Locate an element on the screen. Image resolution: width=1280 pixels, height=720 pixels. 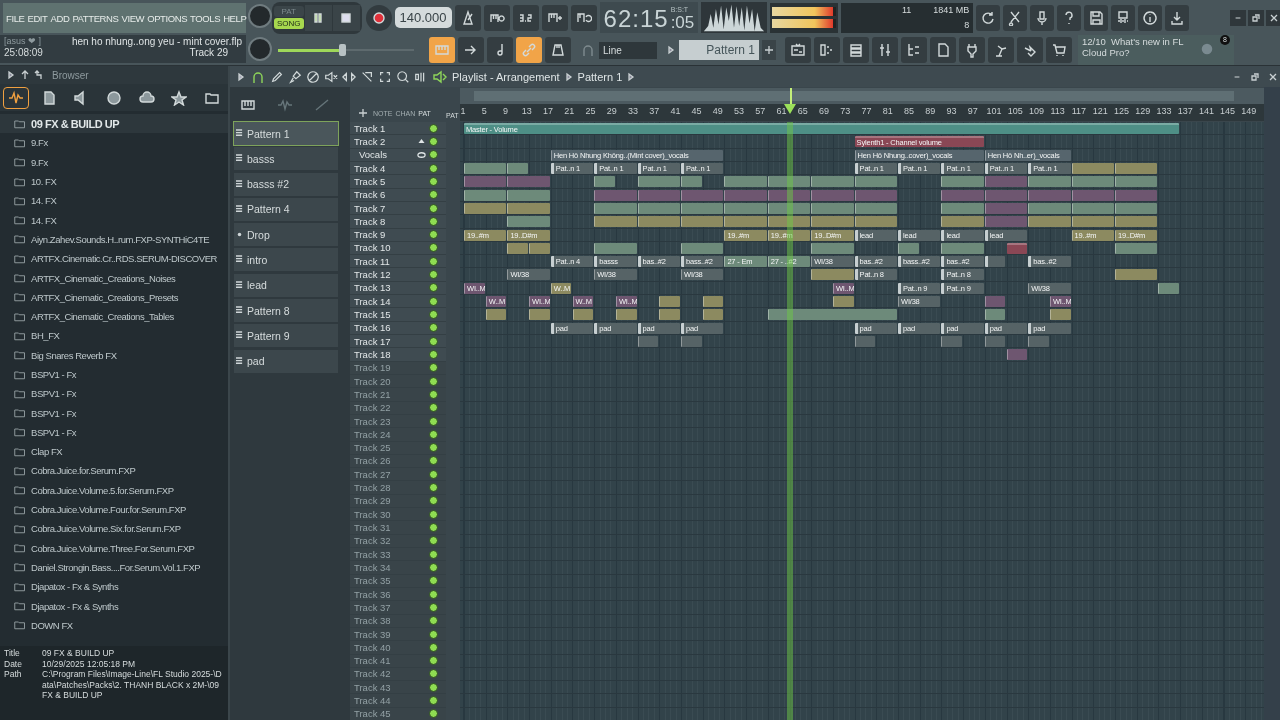
track-header: Track 37 is located at coordinates (398, 608).